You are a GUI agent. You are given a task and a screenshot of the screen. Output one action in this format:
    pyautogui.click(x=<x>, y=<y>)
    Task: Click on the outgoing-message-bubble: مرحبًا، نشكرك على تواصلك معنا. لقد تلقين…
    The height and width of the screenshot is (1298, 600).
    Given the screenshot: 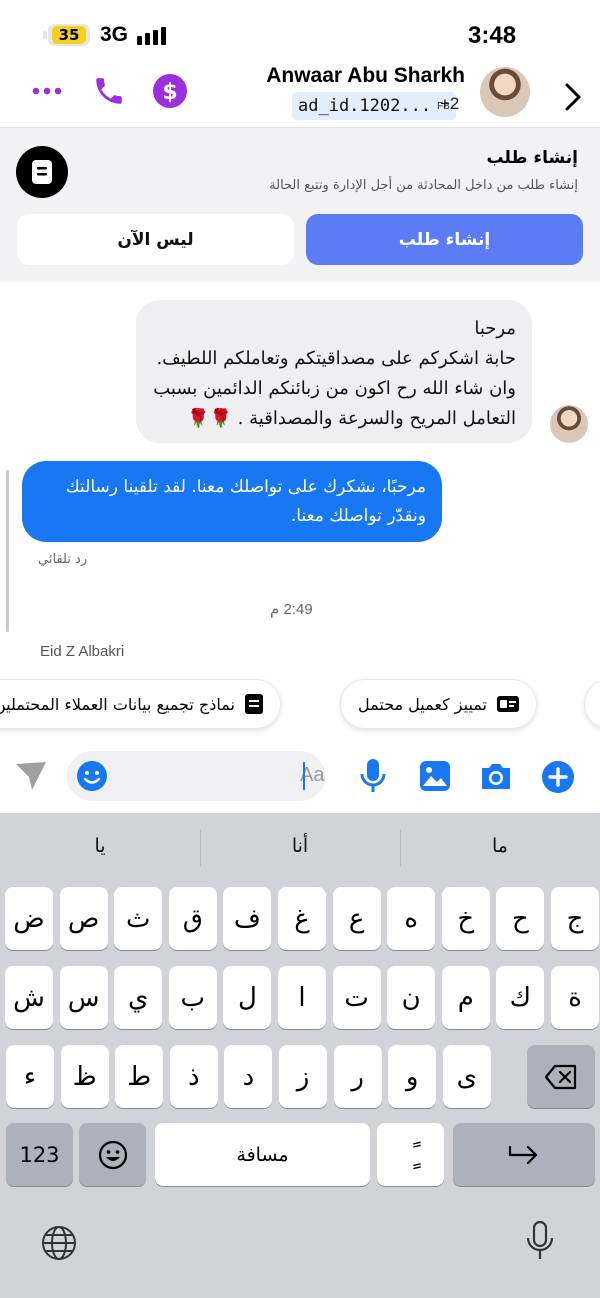 What is the action you would take?
    pyautogui.click(x=232, y=501)
    